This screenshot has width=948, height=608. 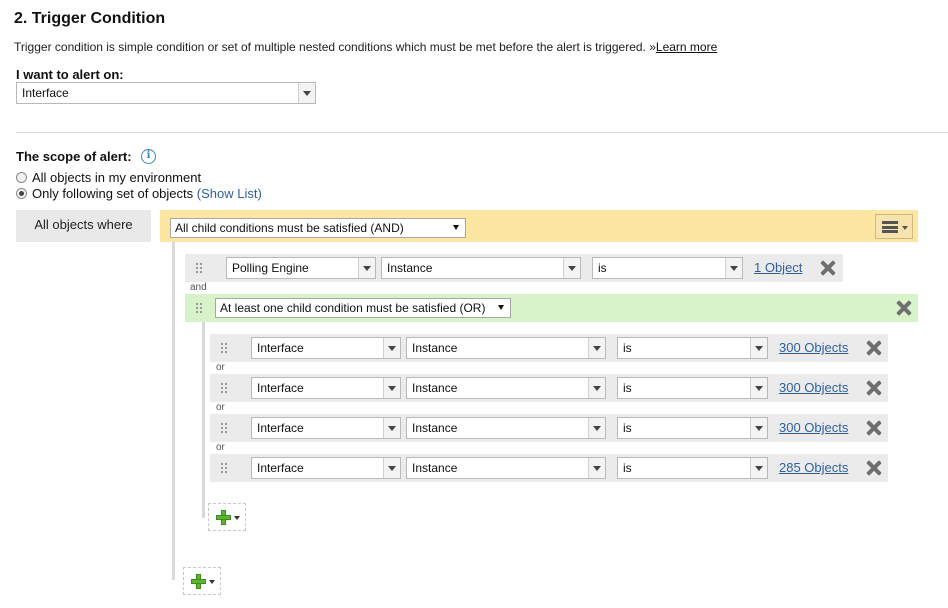 I want to click on add-condition-button, so click(x=227, y=517).